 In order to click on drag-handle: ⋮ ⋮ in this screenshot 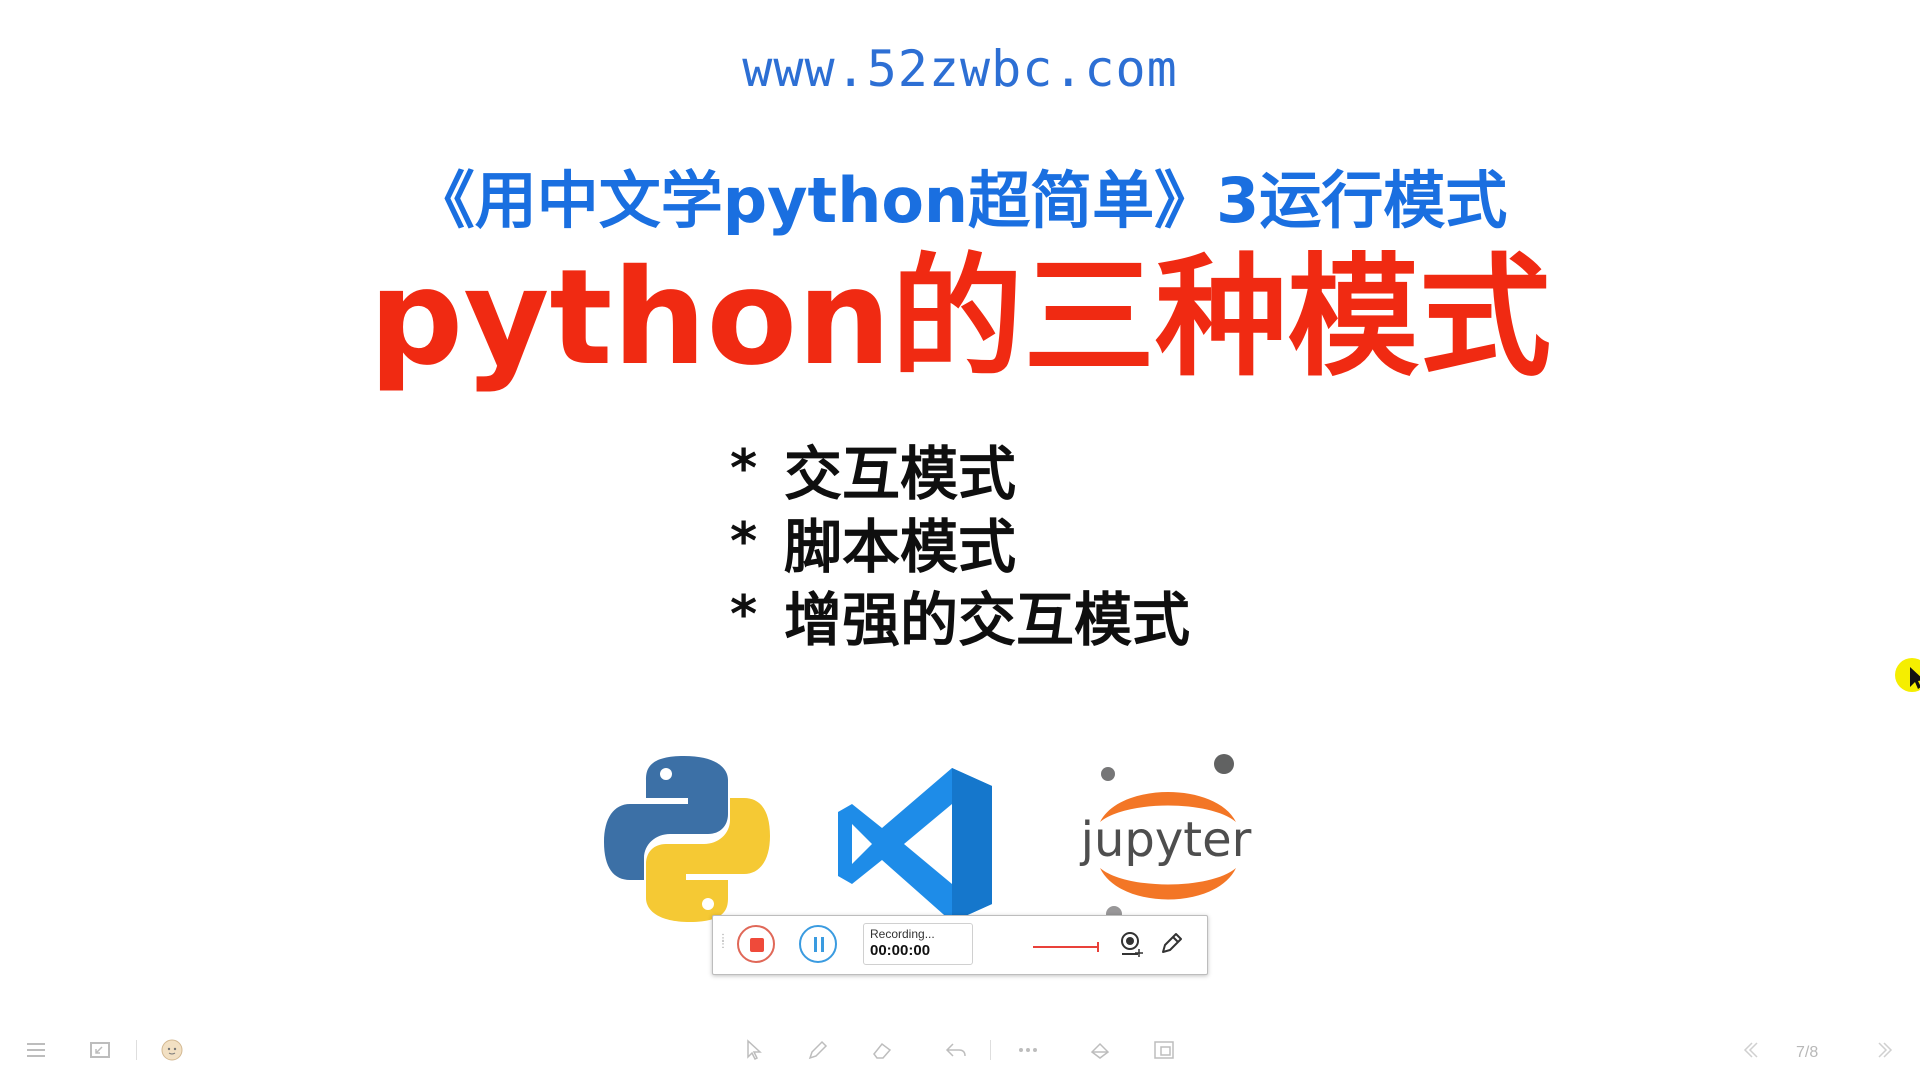, I will do `click(723, 944)`.